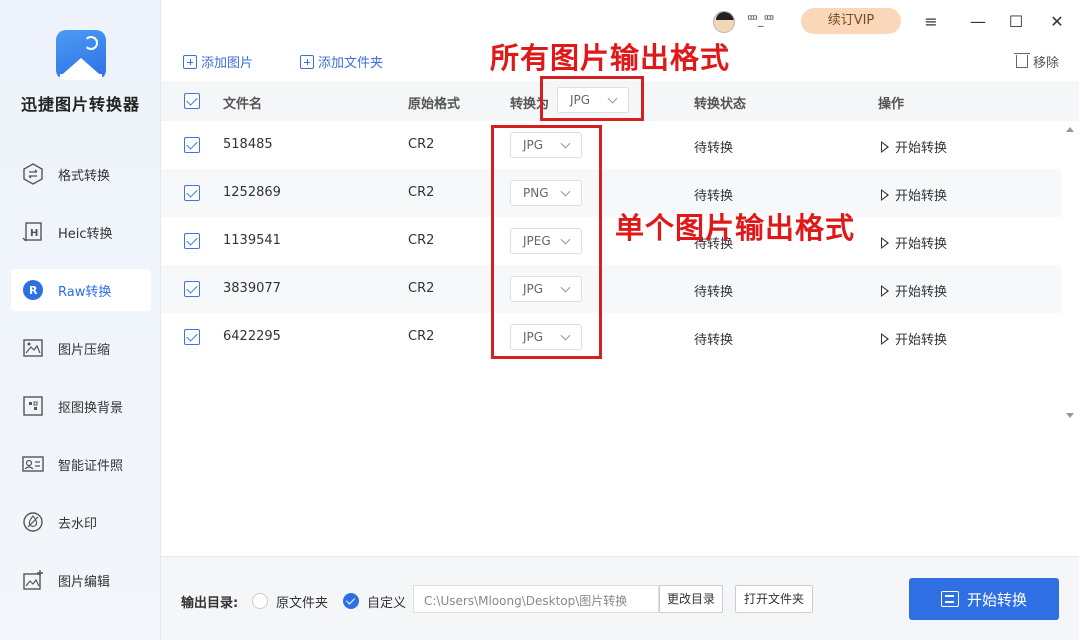 This screenshot has height=640, width=1080. I want to click on renew-vip-button: 续订VIP, so click(851, 21).